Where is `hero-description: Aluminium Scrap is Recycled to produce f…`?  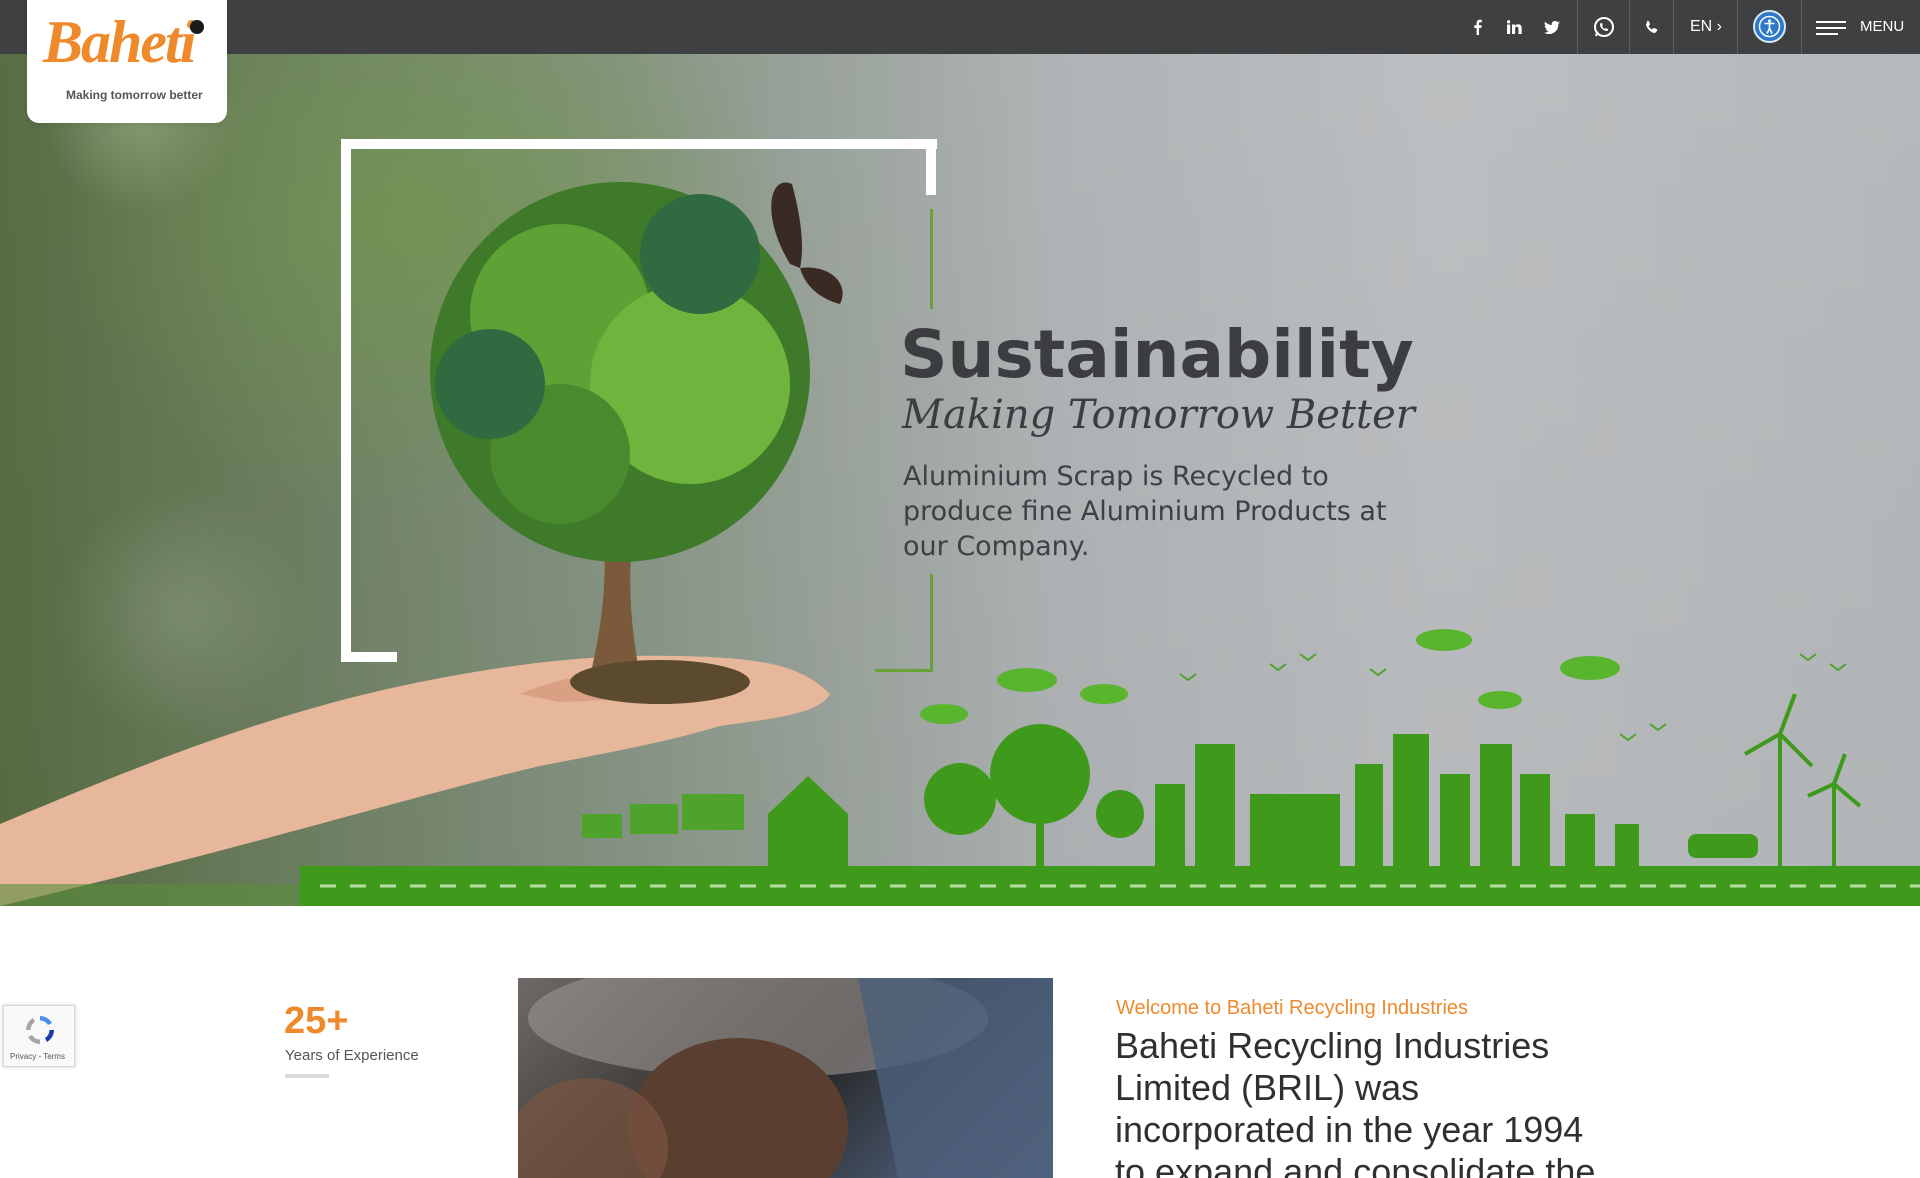
hero-description: Aluminium Scrap is Recycled to produce f… is located at coordinates (1145, 511).